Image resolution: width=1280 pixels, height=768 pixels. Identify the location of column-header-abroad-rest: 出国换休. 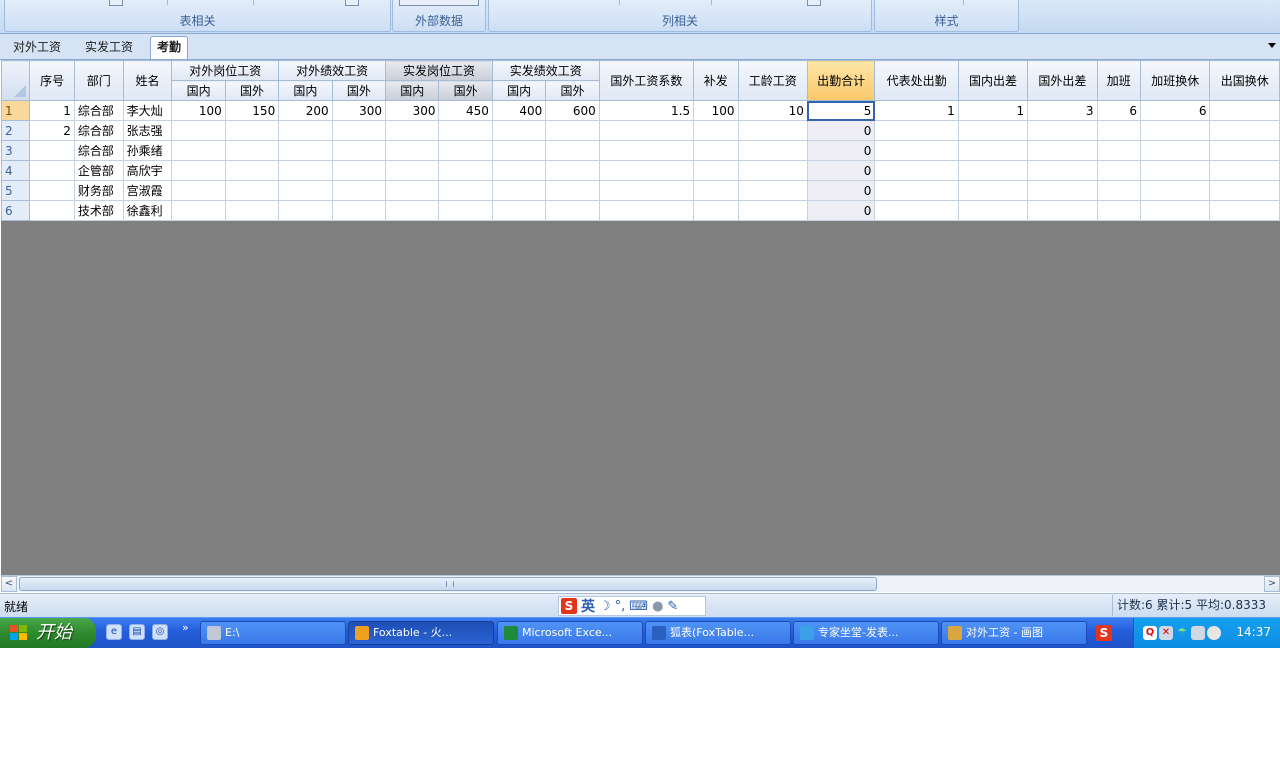
(1244, 80).